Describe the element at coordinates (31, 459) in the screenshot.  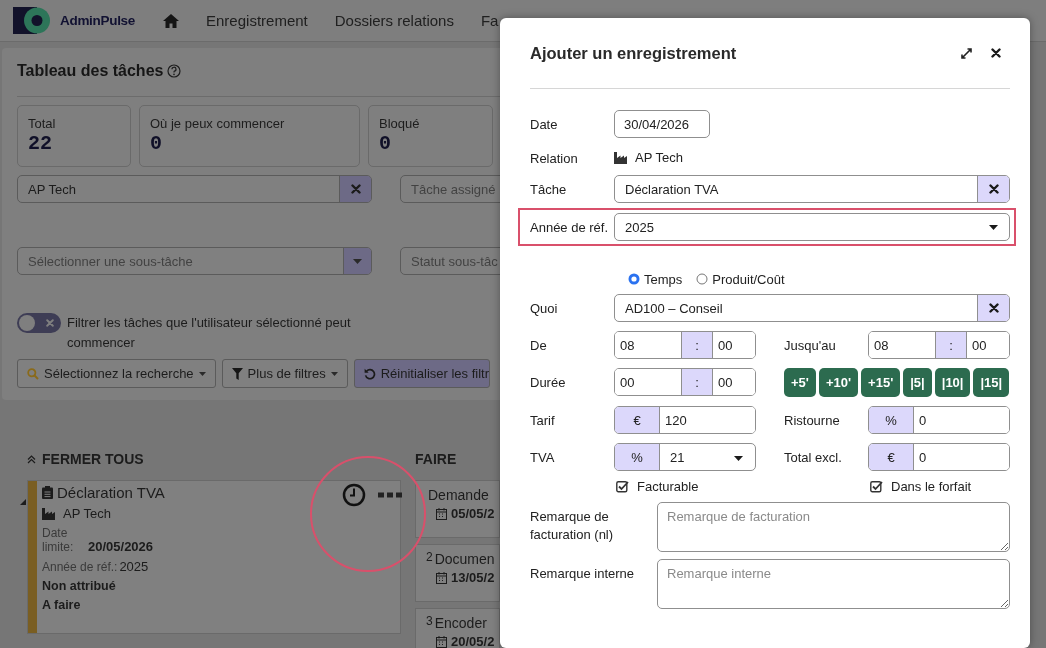
I see `collapse-icon` at that location.